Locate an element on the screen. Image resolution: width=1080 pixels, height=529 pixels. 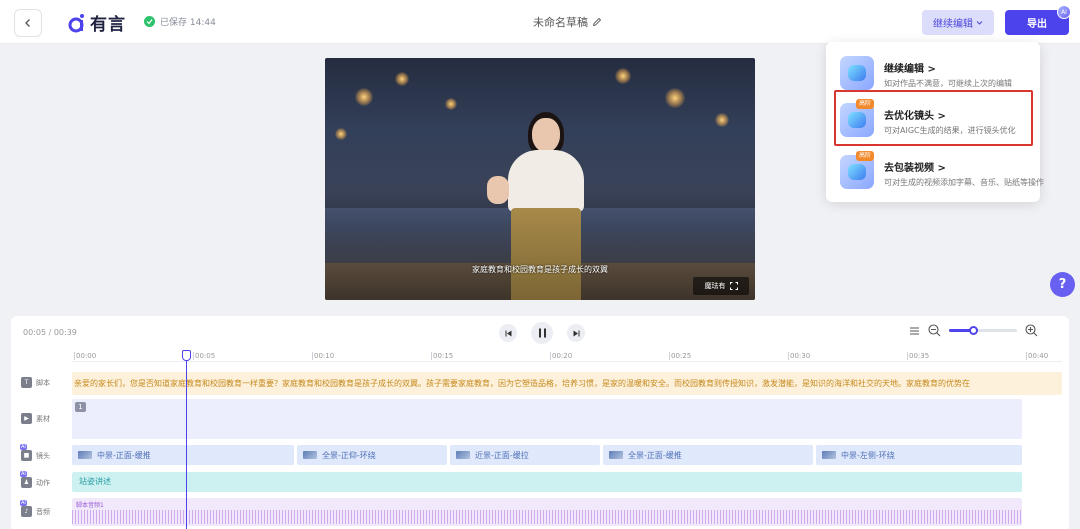
zoom-controls is located at coordinates (973, 330).